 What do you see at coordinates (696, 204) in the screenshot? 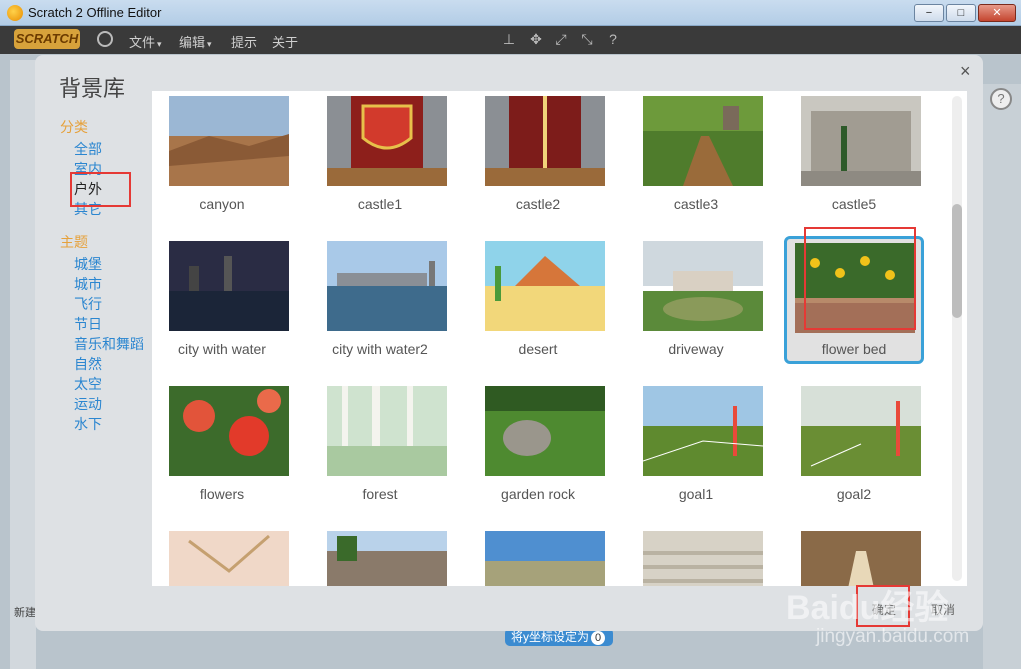
I see `backdrop-label: castle3` at bounding box center [696, 204].